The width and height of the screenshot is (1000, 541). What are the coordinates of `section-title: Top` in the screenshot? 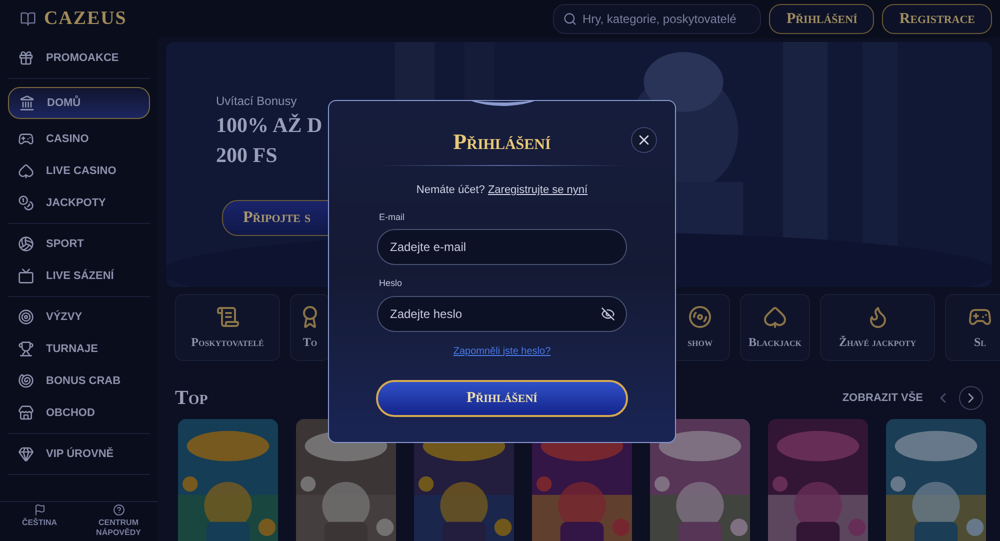 It's located at (191, 398).